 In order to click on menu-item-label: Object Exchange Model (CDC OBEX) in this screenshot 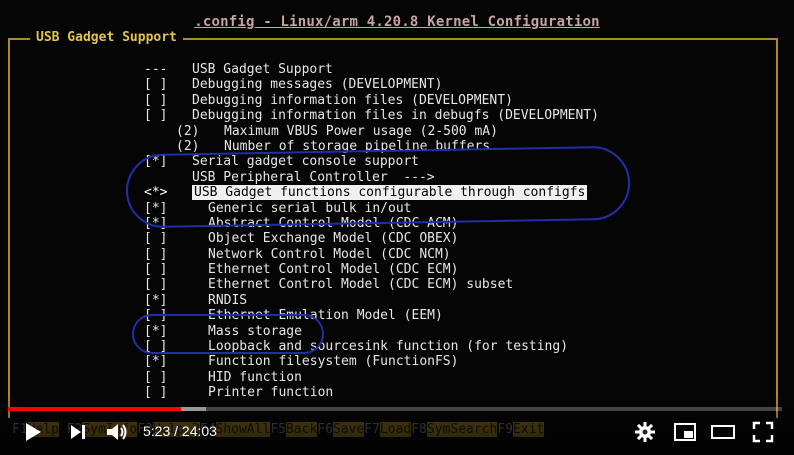, I will do `click(333, 239)`.